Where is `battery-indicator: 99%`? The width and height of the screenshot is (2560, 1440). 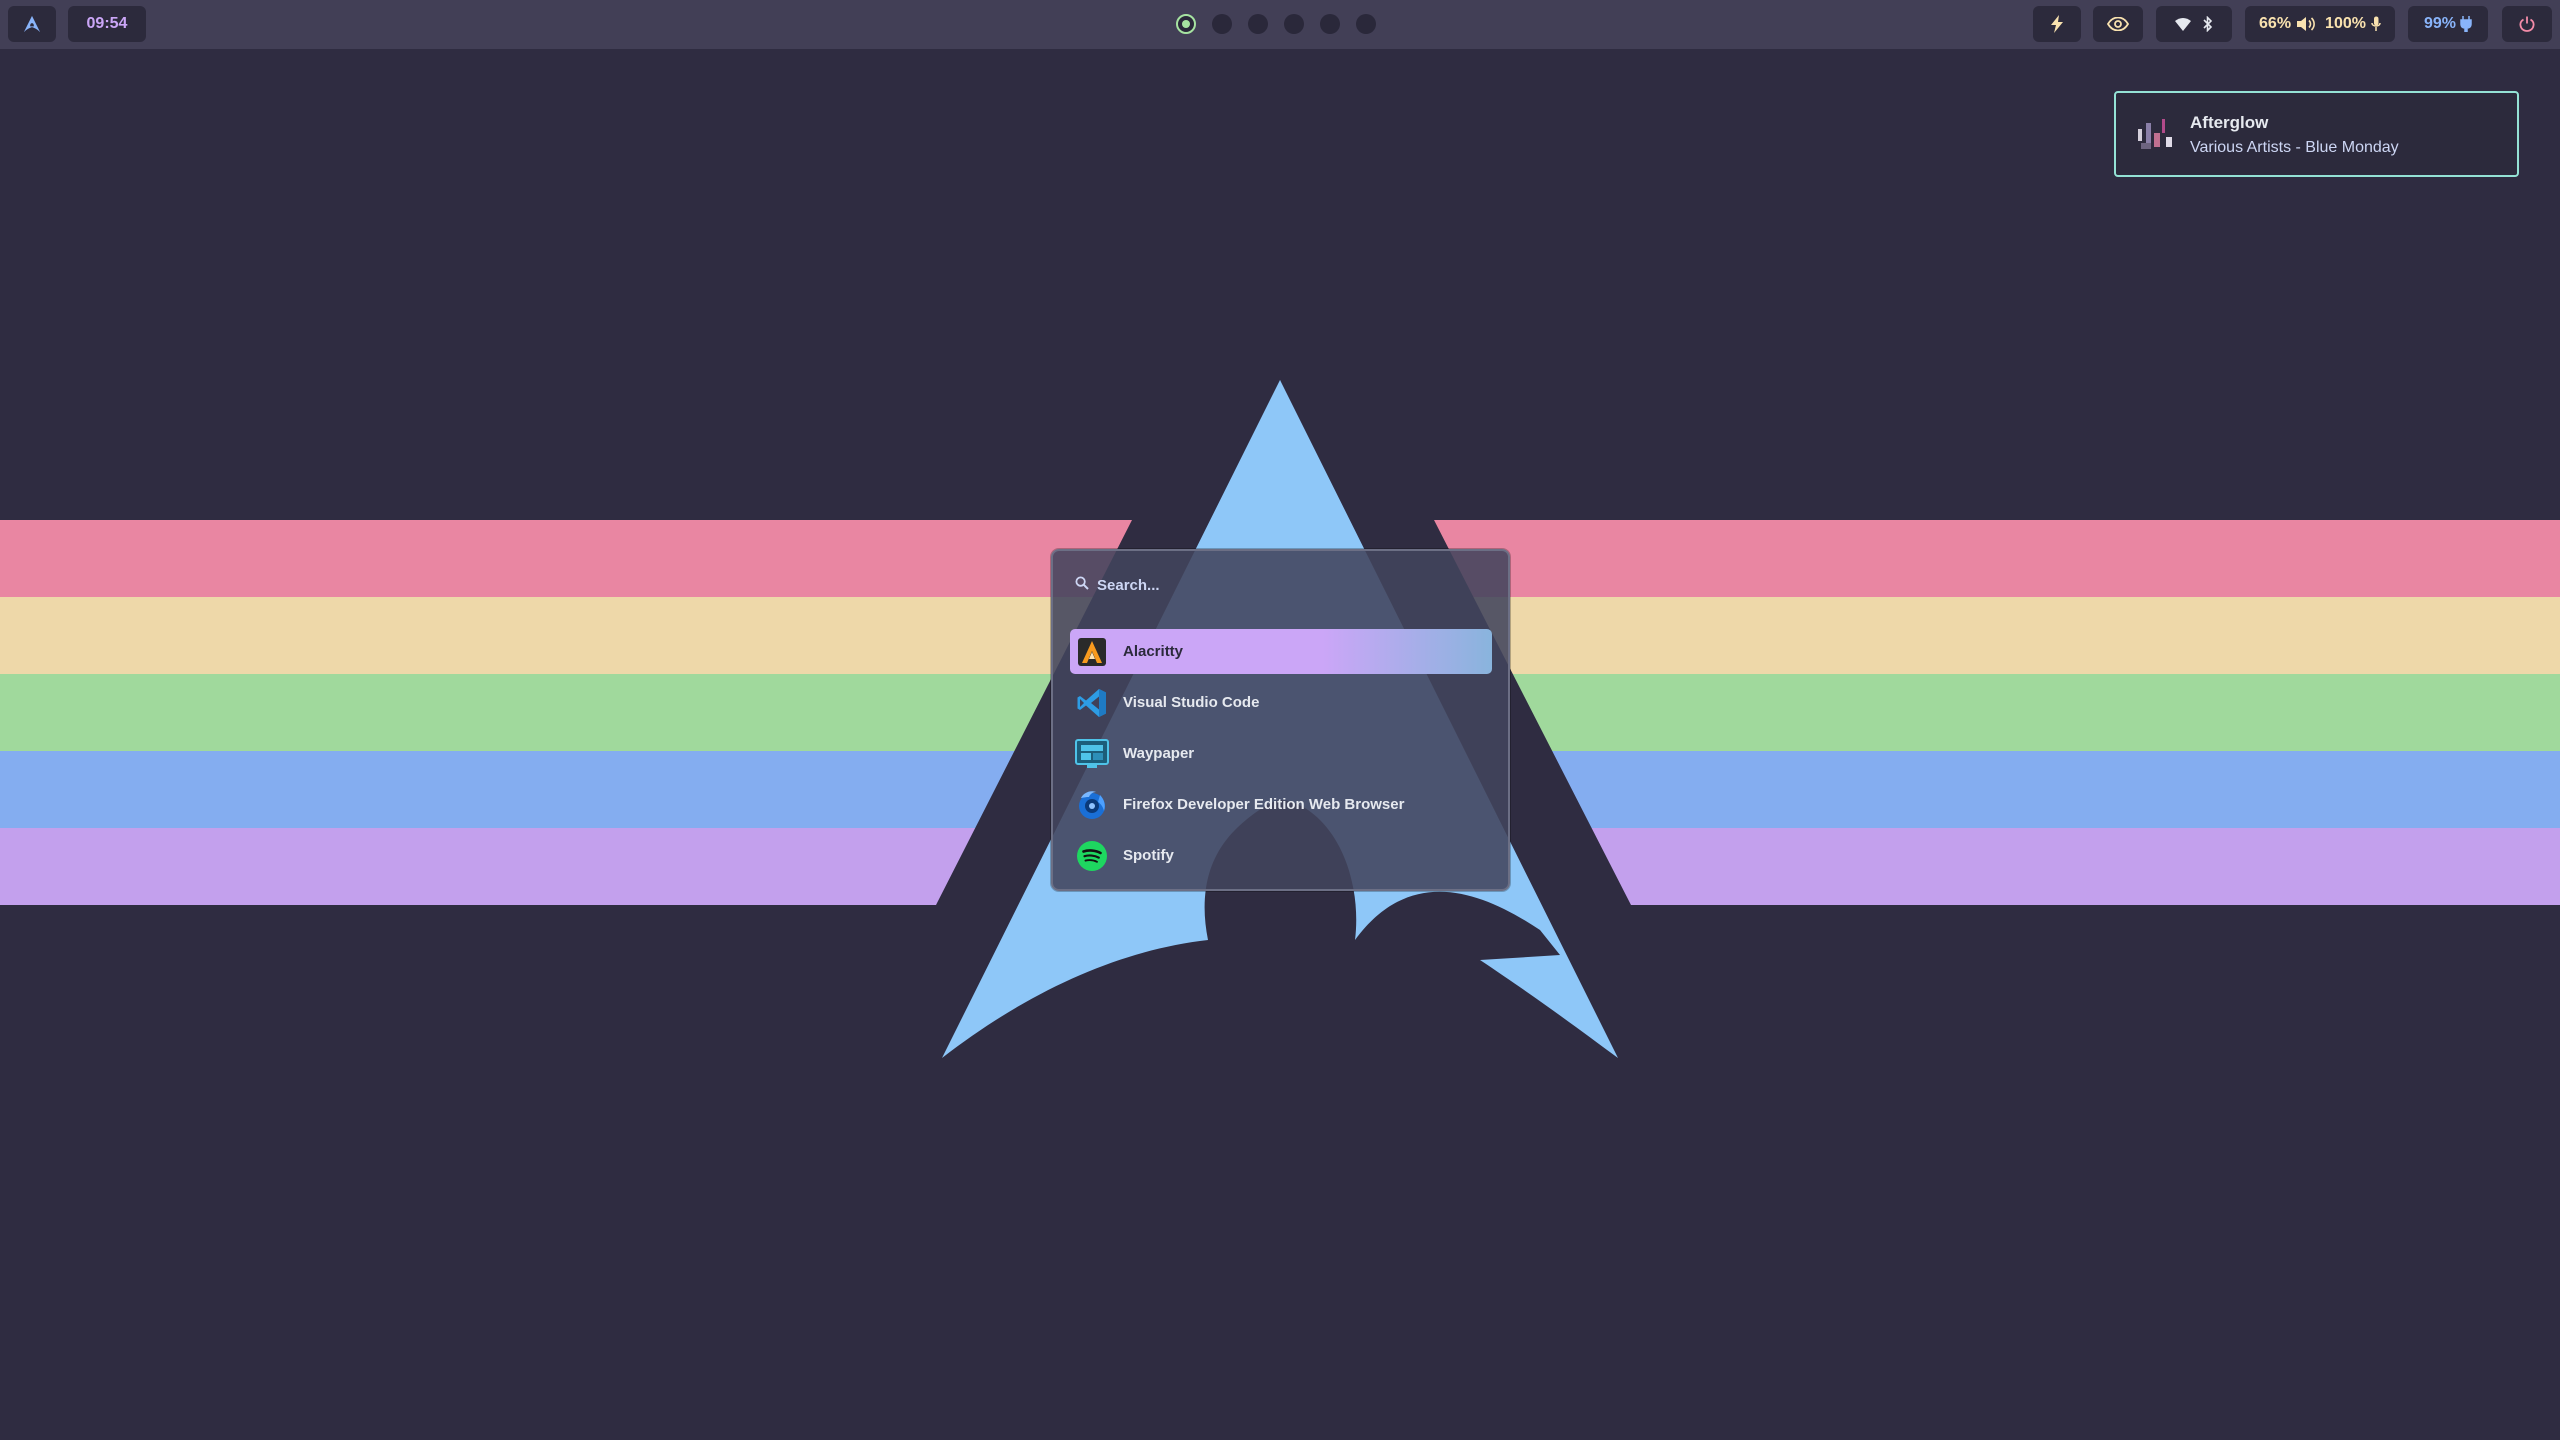
battery-indicator: 99% is located at coordinates (2448, 24).